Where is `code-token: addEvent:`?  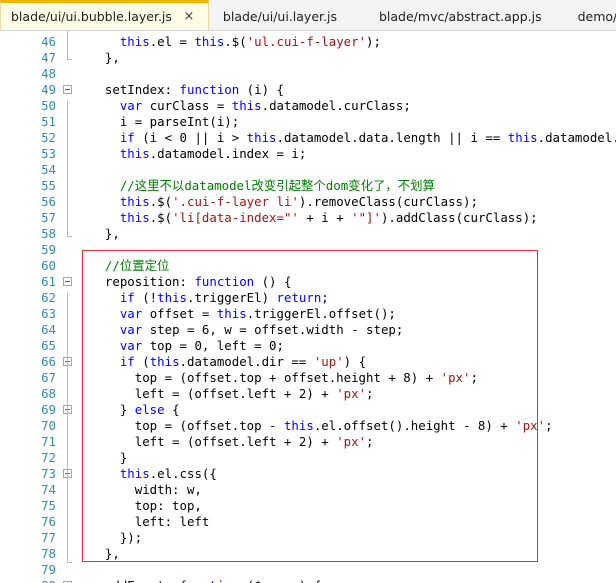 code-token: addEvent: is located at coordinates (135, 580).